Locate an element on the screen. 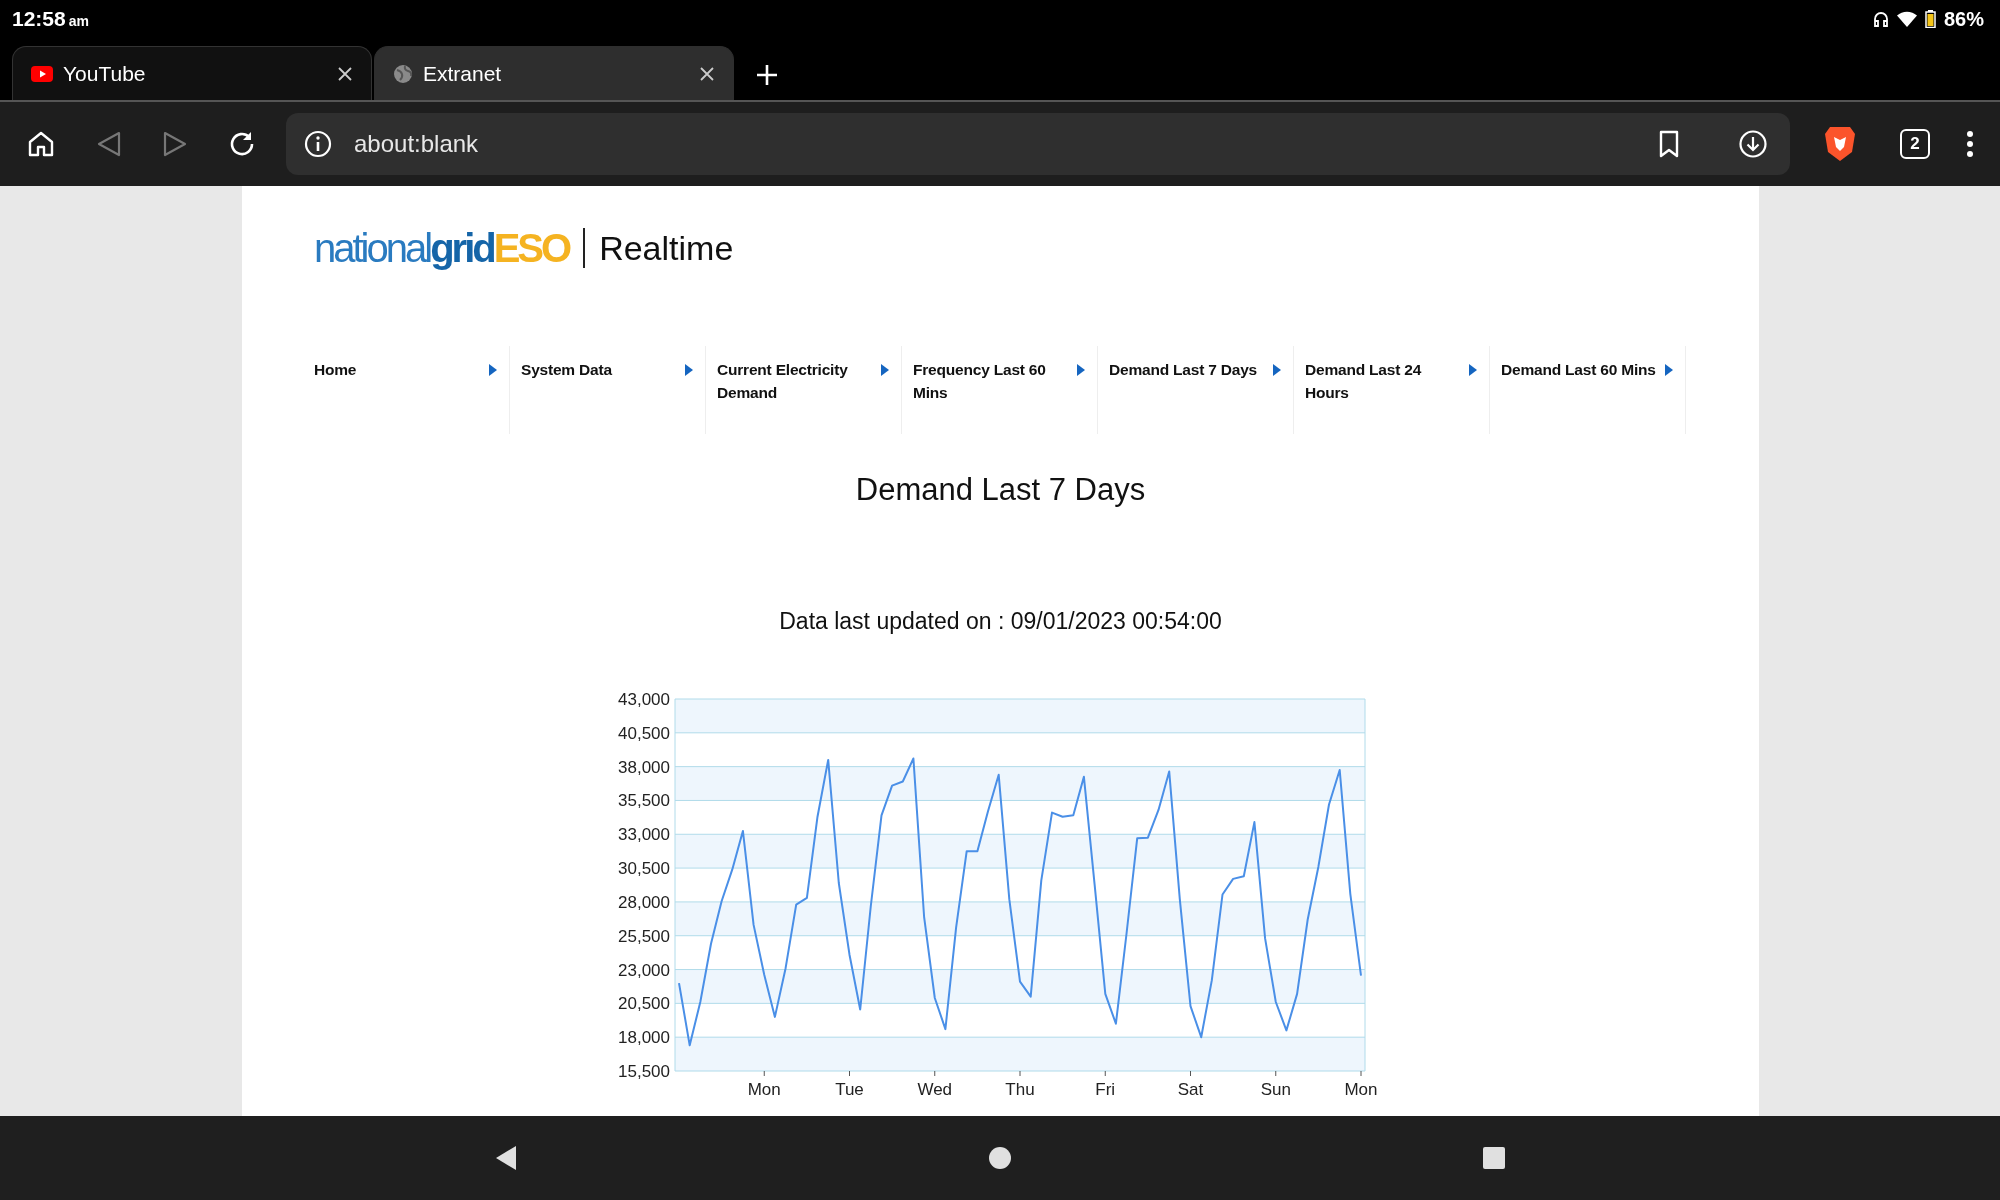  y-axis-label: 18,000 is located at coordinates (644, 1038).